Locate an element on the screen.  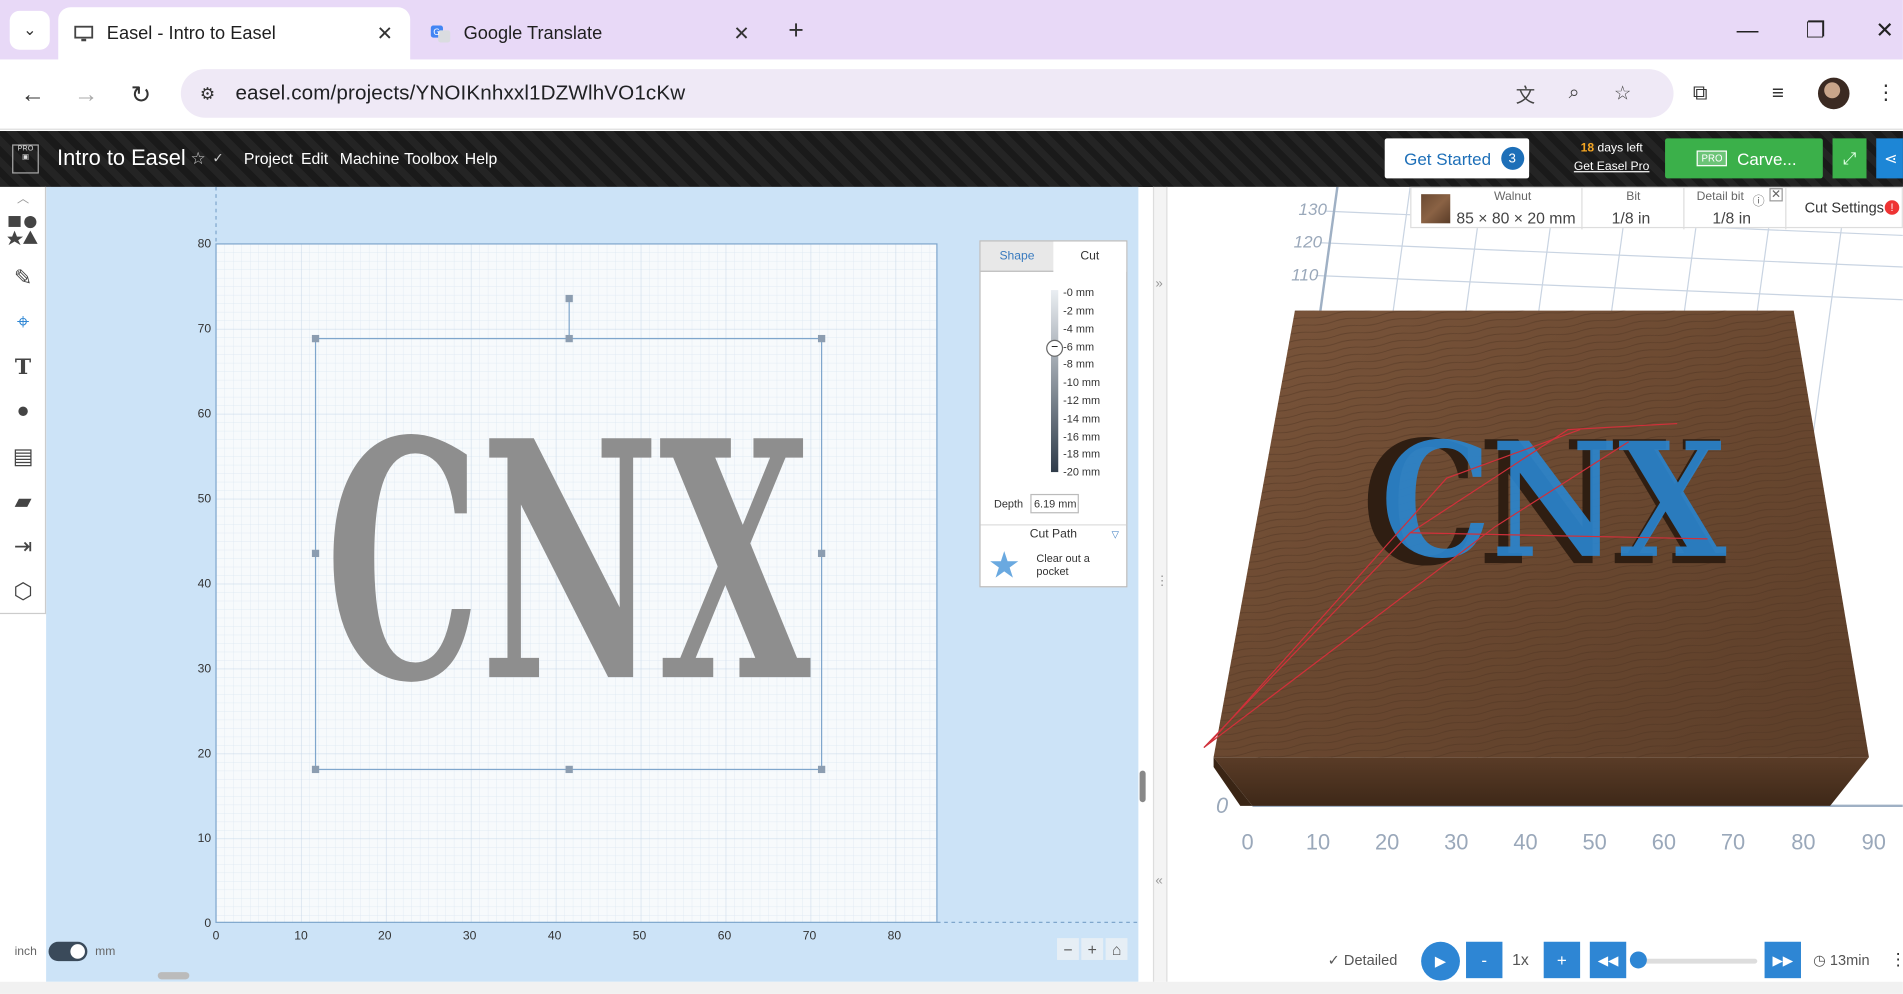
text-object-cnx: CNX is located at coordinates (568, 562).